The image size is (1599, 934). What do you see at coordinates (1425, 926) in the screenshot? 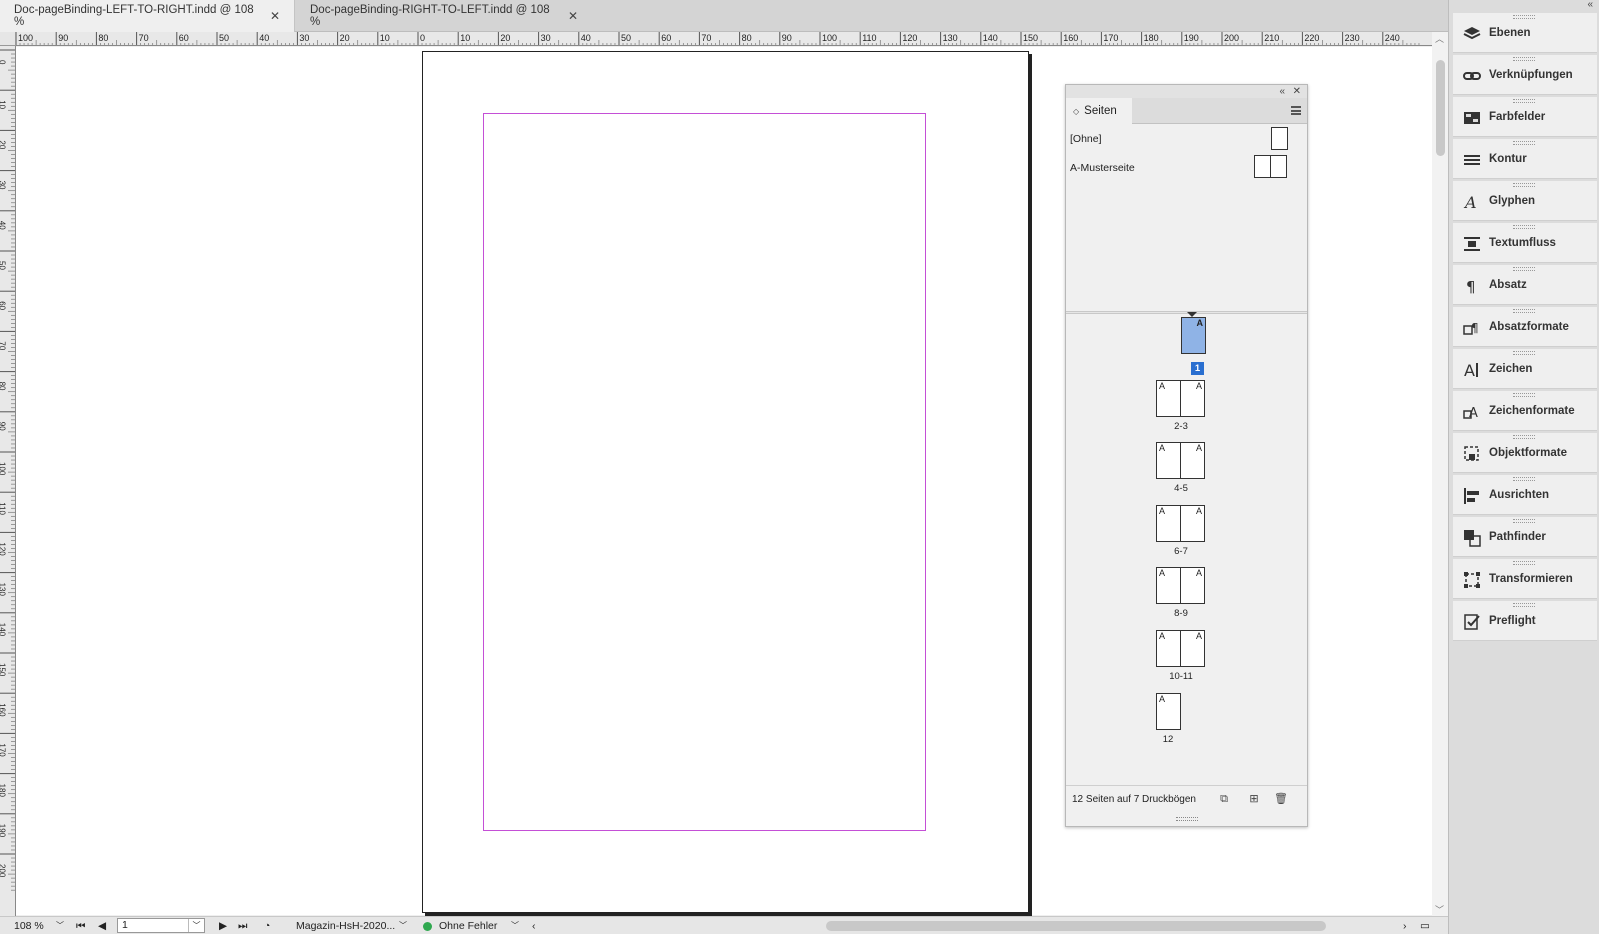
I see `view-mode-icon: ▭` at bounding box center [1425, 926].